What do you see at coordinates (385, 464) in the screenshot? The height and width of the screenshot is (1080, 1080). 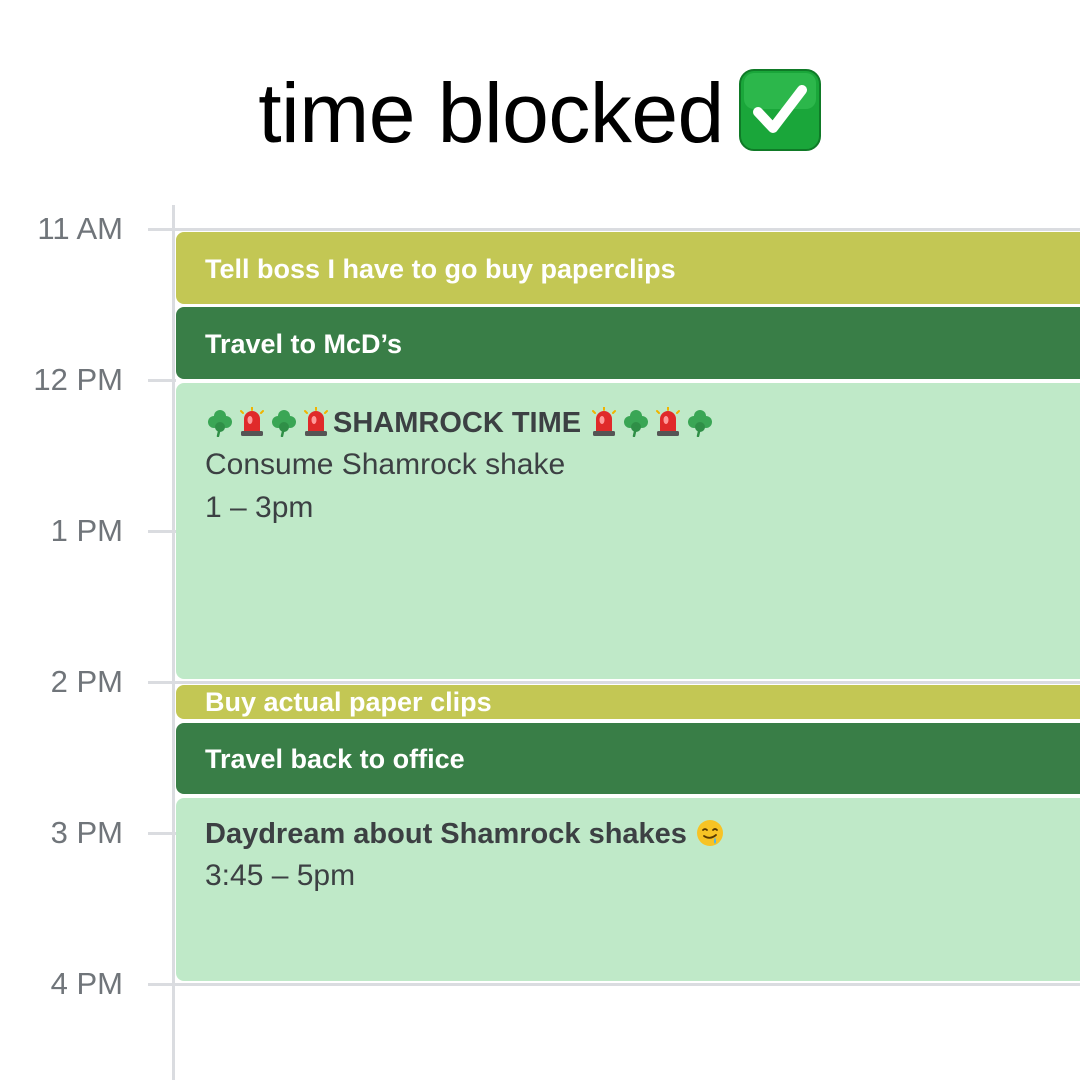 I see `event-description: Consume Shamrock shake` at bounding box center [385, 464].